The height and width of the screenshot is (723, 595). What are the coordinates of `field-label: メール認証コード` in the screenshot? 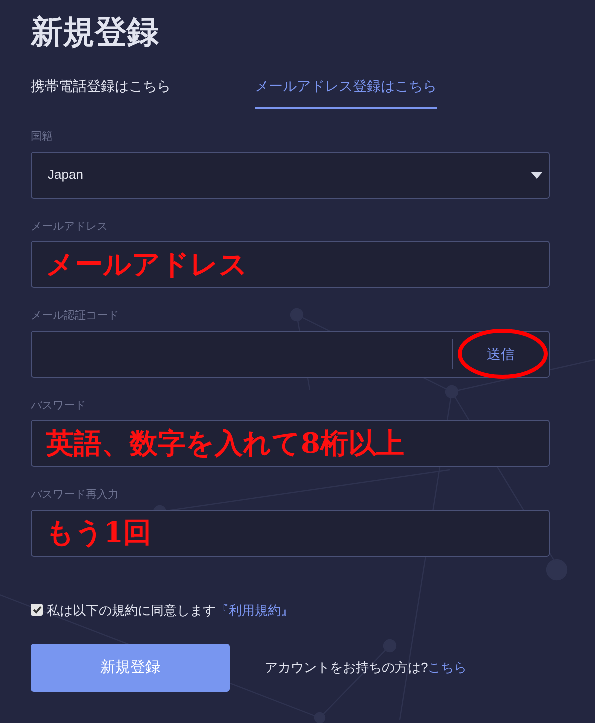 It's located at (75, 316).